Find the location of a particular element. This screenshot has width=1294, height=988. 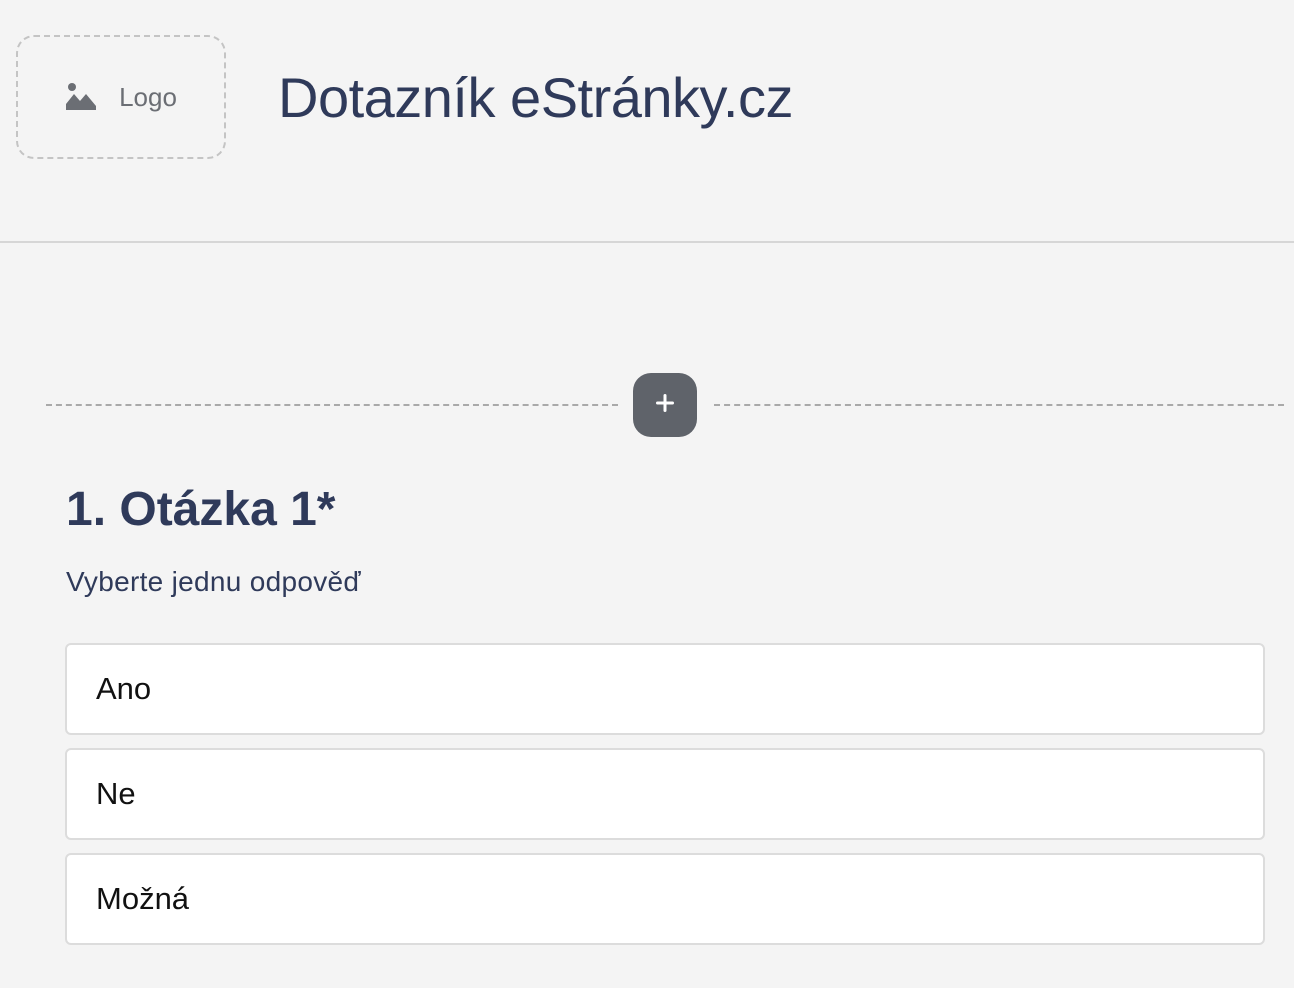

divider-dashed-right is located at coordinates (999, 405).